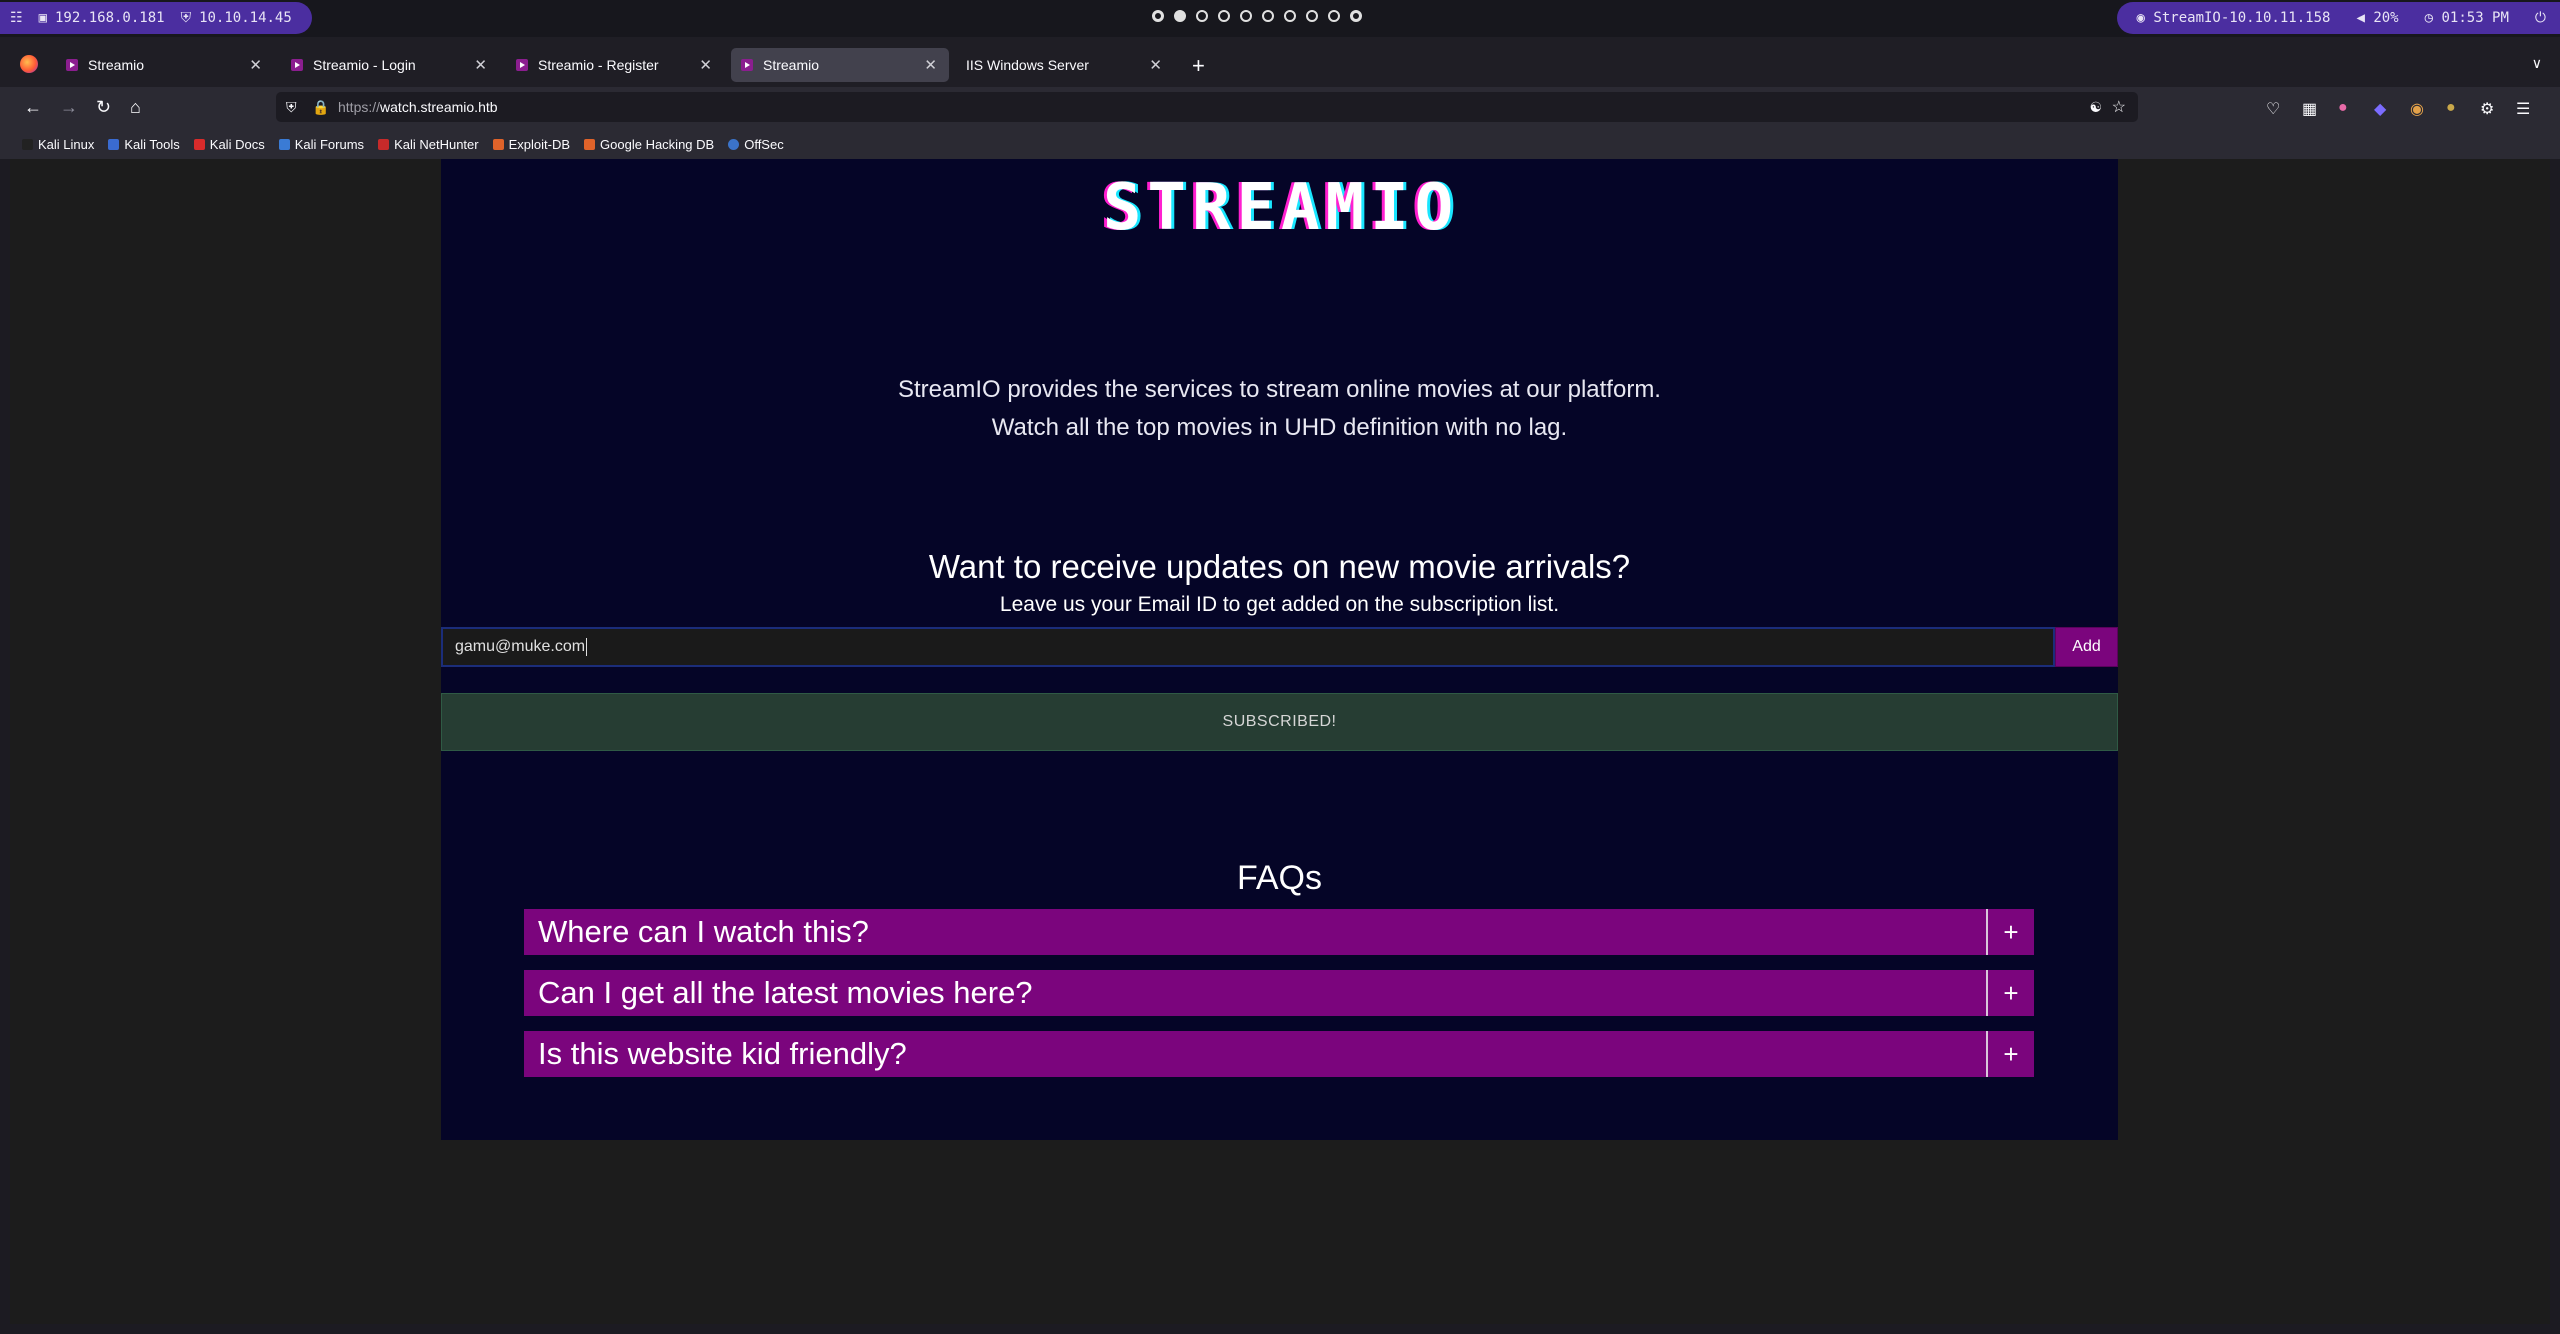  What do you see at coordinates (657, 144) in the screenshot?
I see `bookmark-label: Google Hacking DB` at bounding box center [657, 144].